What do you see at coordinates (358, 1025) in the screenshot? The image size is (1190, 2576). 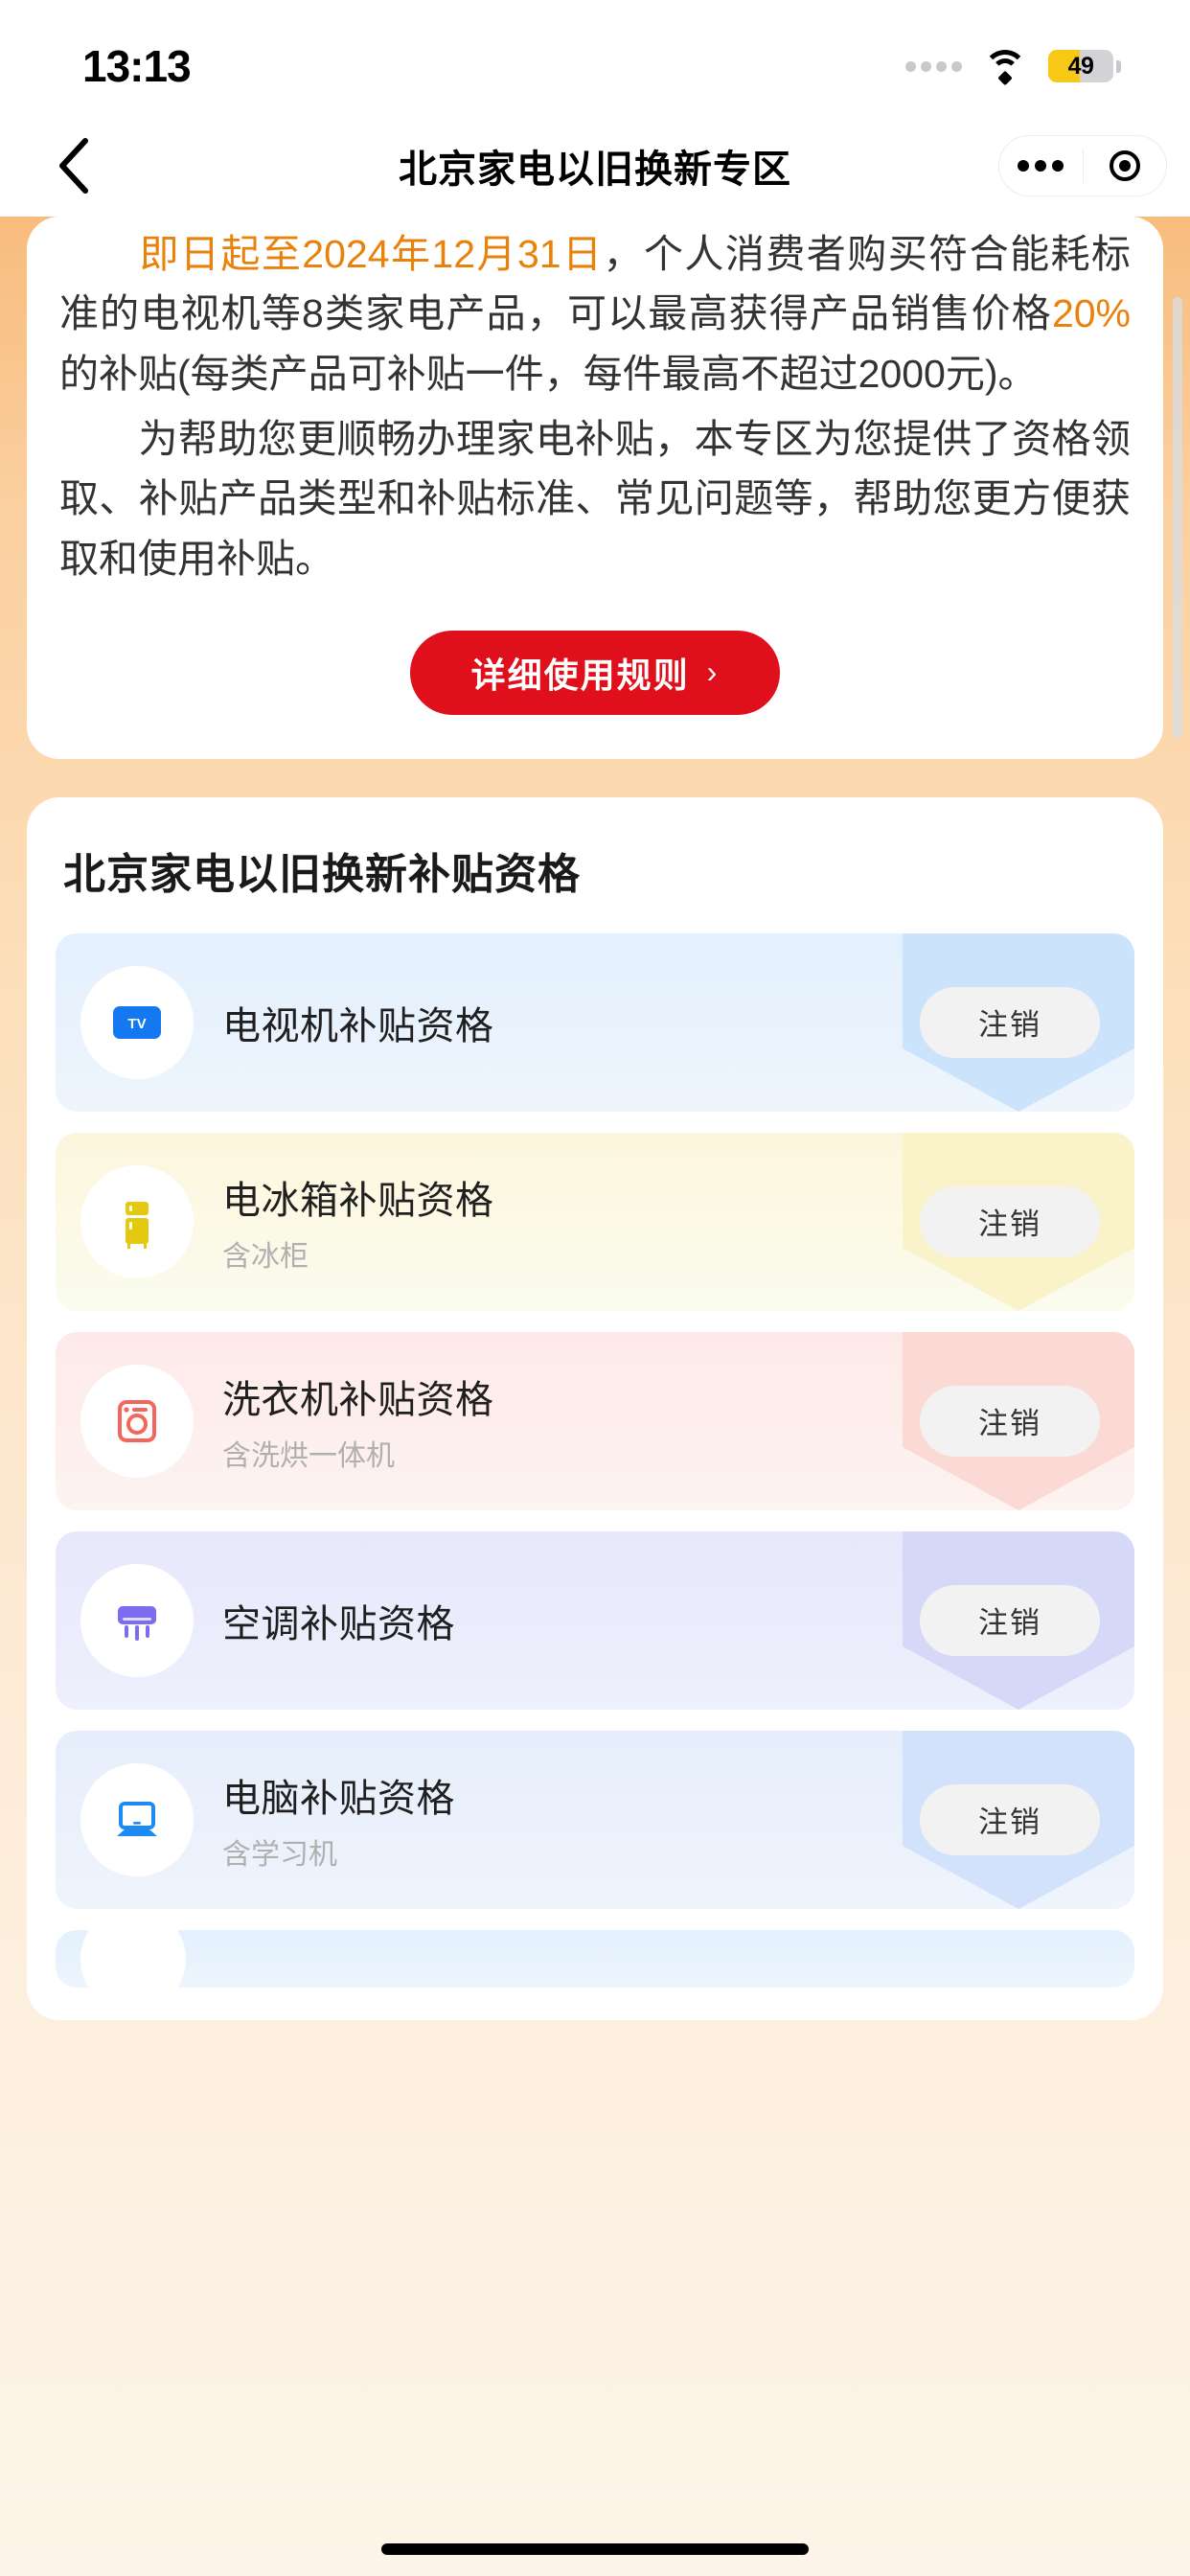 I see `qualification-name: 电视机补贴资格` at bounding box center [358, 1025].